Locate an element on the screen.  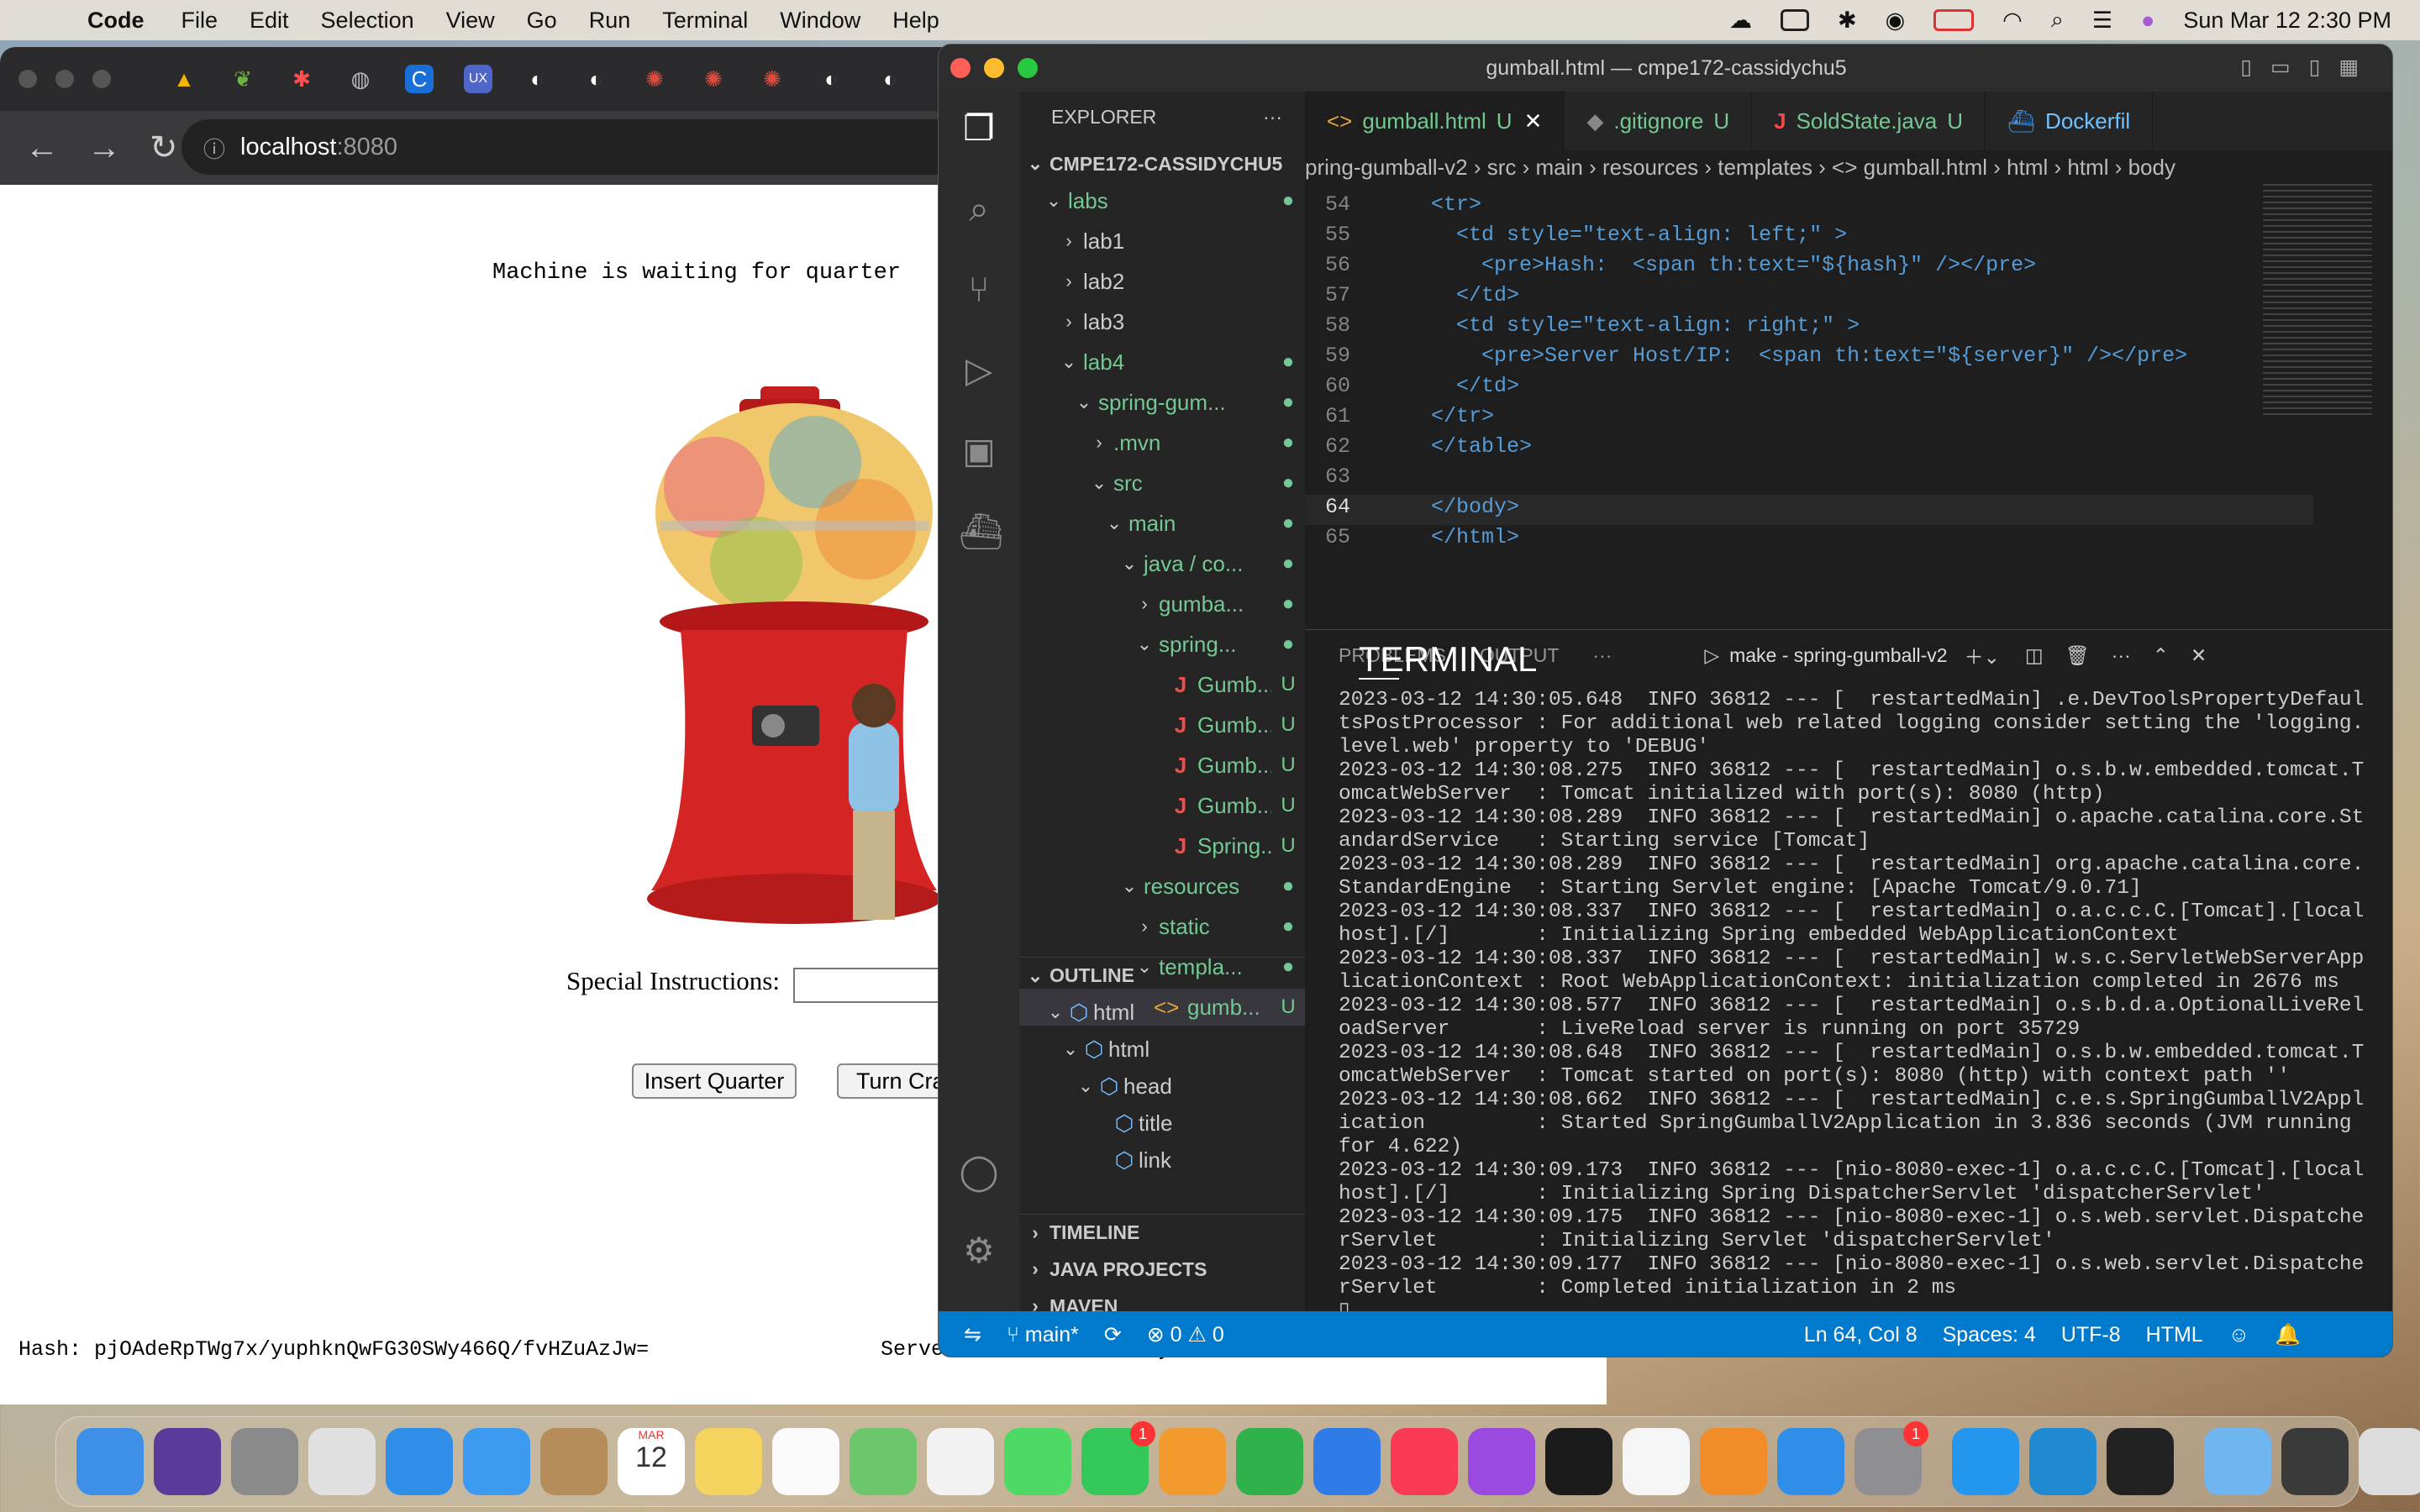
facetime-icon: 1 is located at coordinates (1118, 1458).